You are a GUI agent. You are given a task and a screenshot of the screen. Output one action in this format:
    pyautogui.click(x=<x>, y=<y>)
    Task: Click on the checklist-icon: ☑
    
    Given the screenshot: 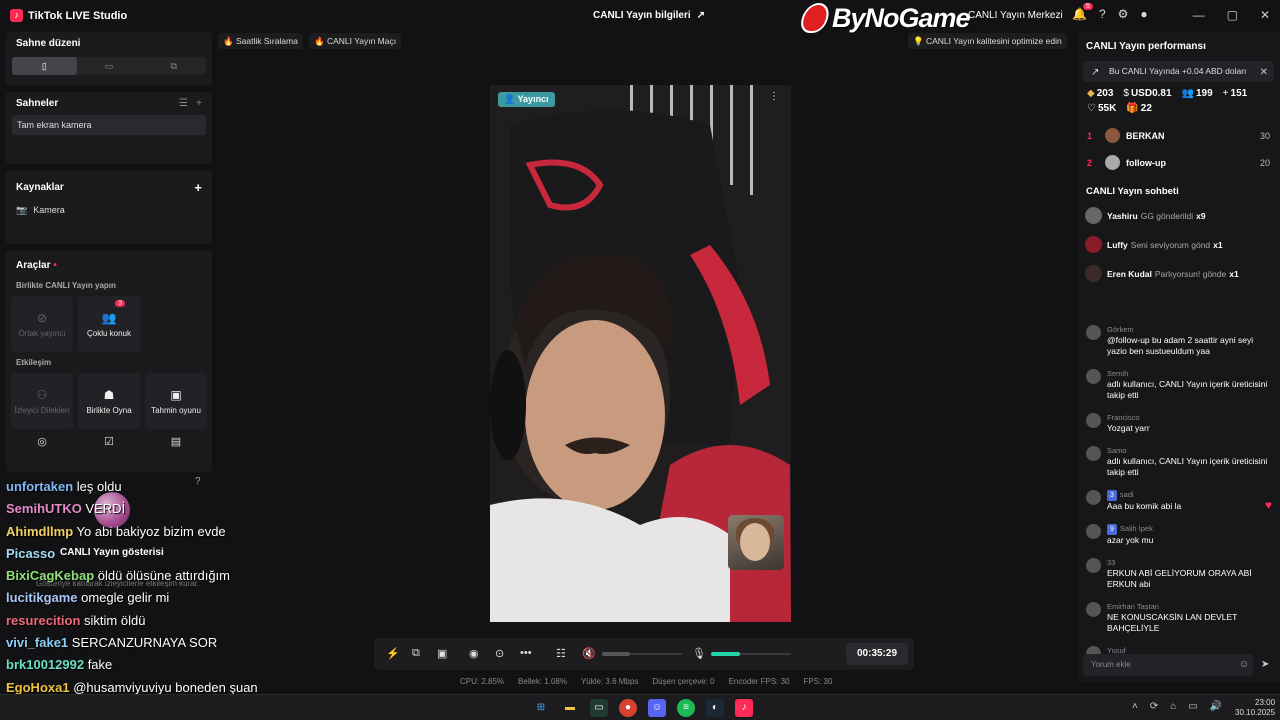 What is the action you would take?
    pyautogui.click(x=109, y=441)
    